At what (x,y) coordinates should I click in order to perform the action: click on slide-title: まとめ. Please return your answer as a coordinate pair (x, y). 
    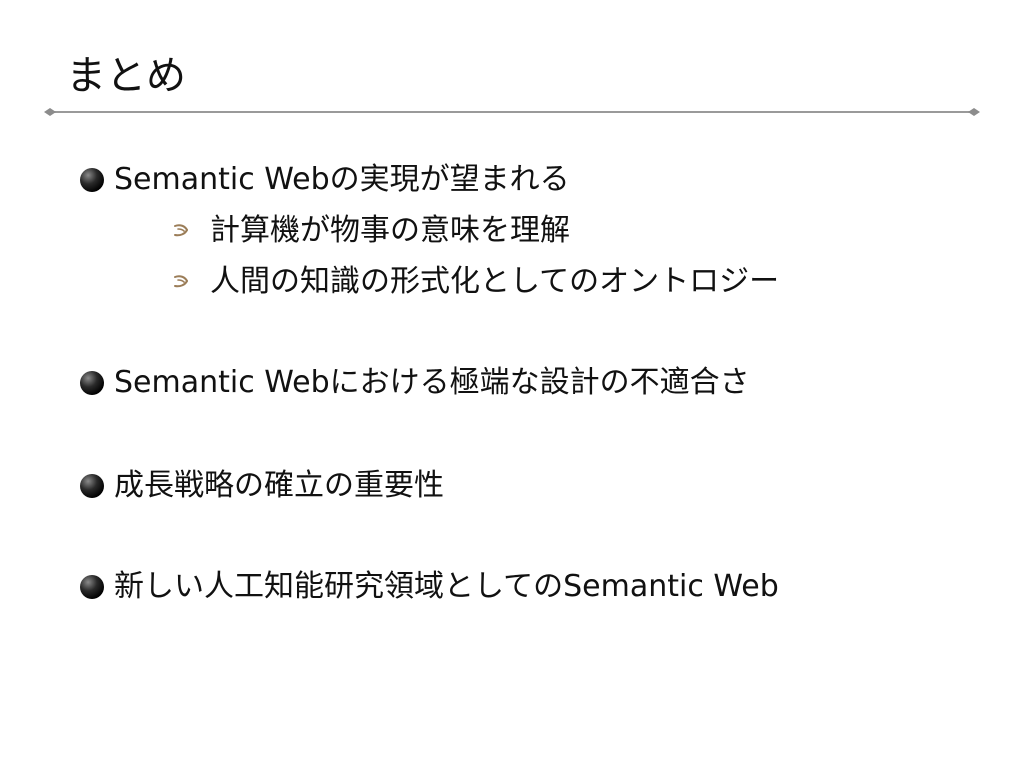
    Looking at the image, I should click on (126, 76).